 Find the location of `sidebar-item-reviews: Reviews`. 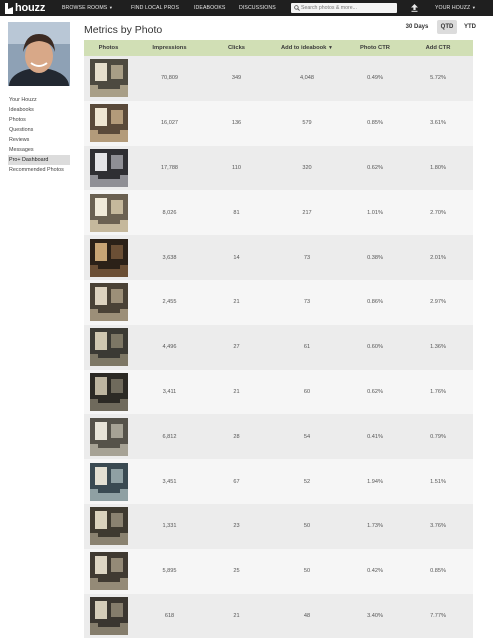

sidebar-item-reviews: Reviews is located at coordinates (39, 140).